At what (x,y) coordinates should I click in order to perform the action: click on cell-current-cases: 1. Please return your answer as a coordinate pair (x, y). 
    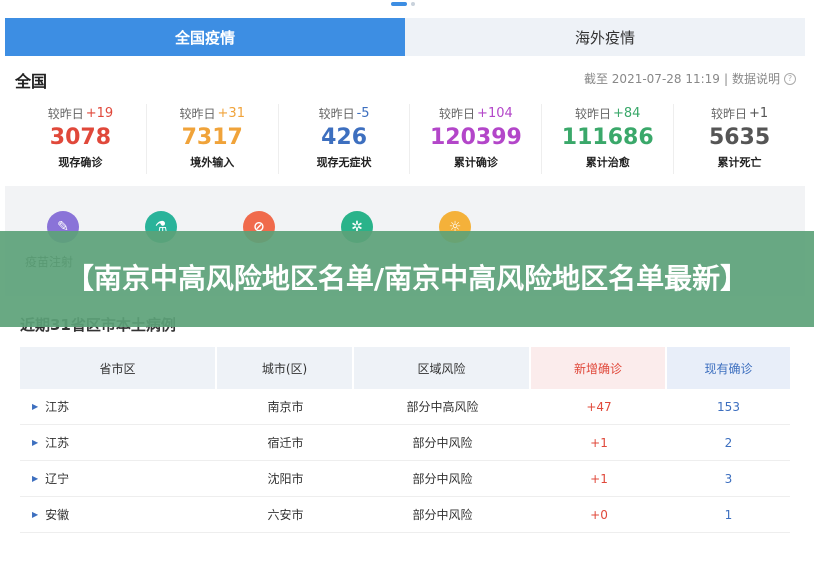
    Looking at the image, I should click on (728, 514).